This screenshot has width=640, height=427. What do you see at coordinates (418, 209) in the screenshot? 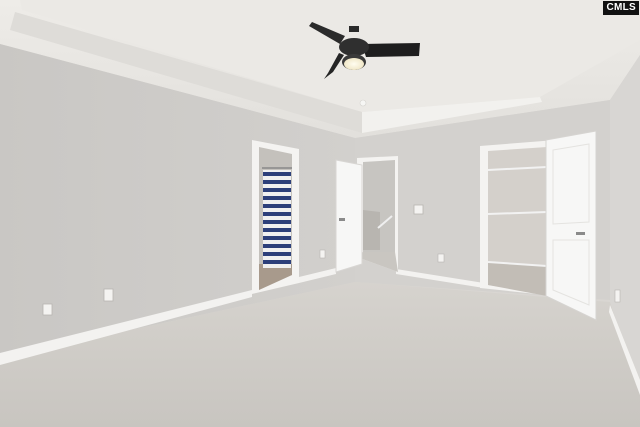
I see `light-switch-icon` at bounding box center [418, 209].